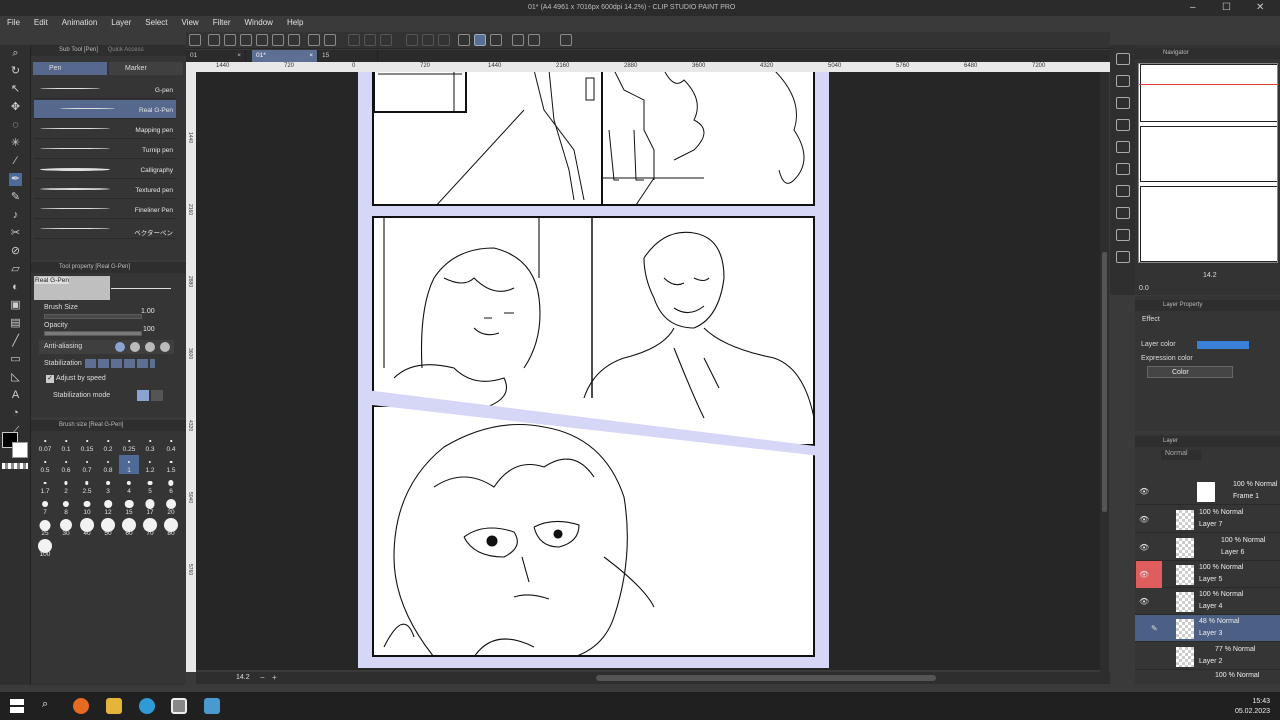 The height and width of the screenshot is (720, 1280). Describe the element at coordinates (534, 40) in the screenshot. I see `gallery-icon` at that location.